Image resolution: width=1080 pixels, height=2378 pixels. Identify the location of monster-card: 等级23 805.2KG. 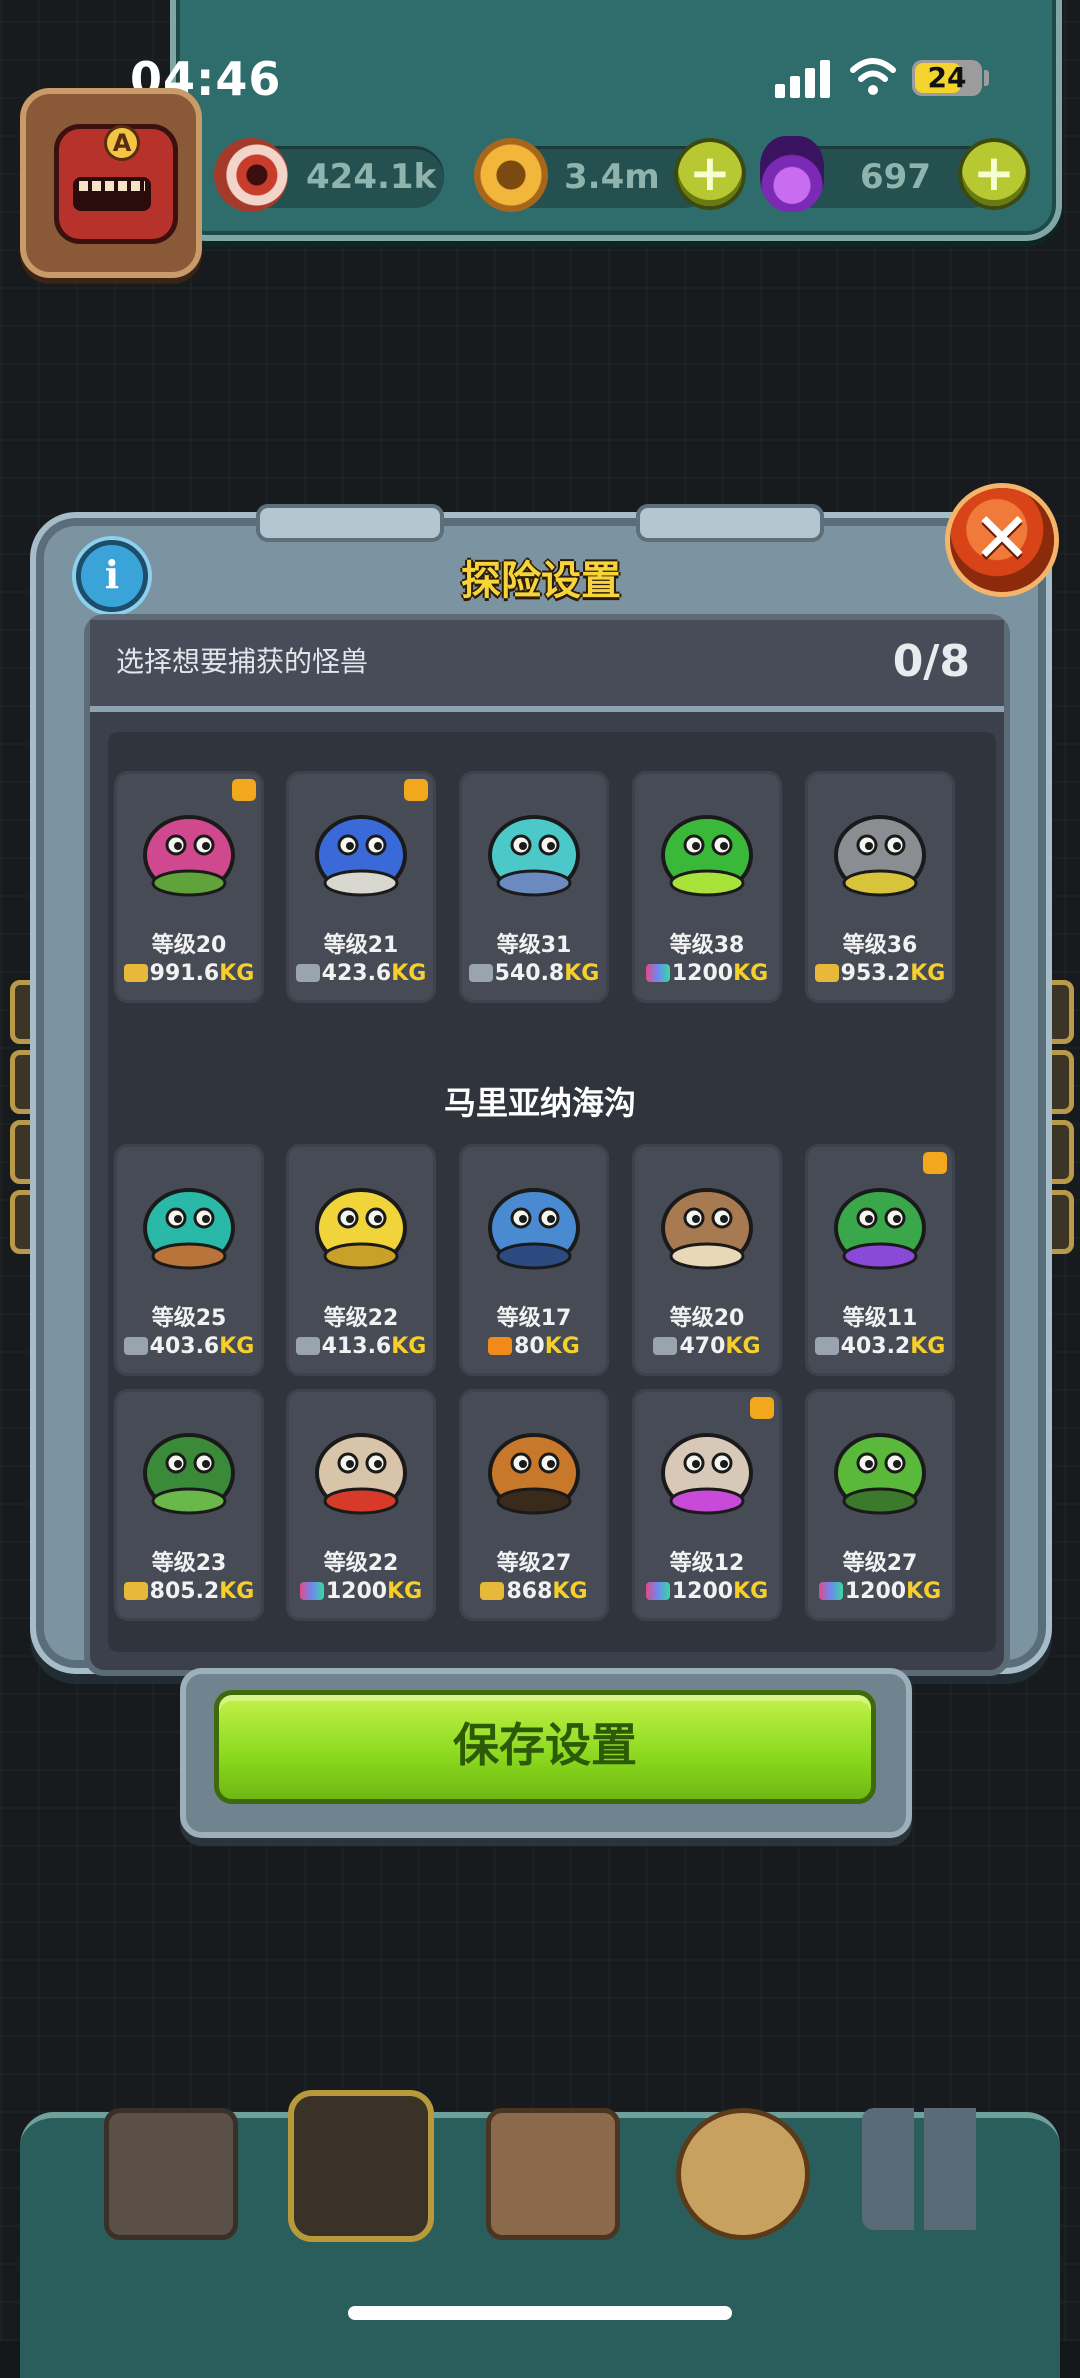
(189, 1505).